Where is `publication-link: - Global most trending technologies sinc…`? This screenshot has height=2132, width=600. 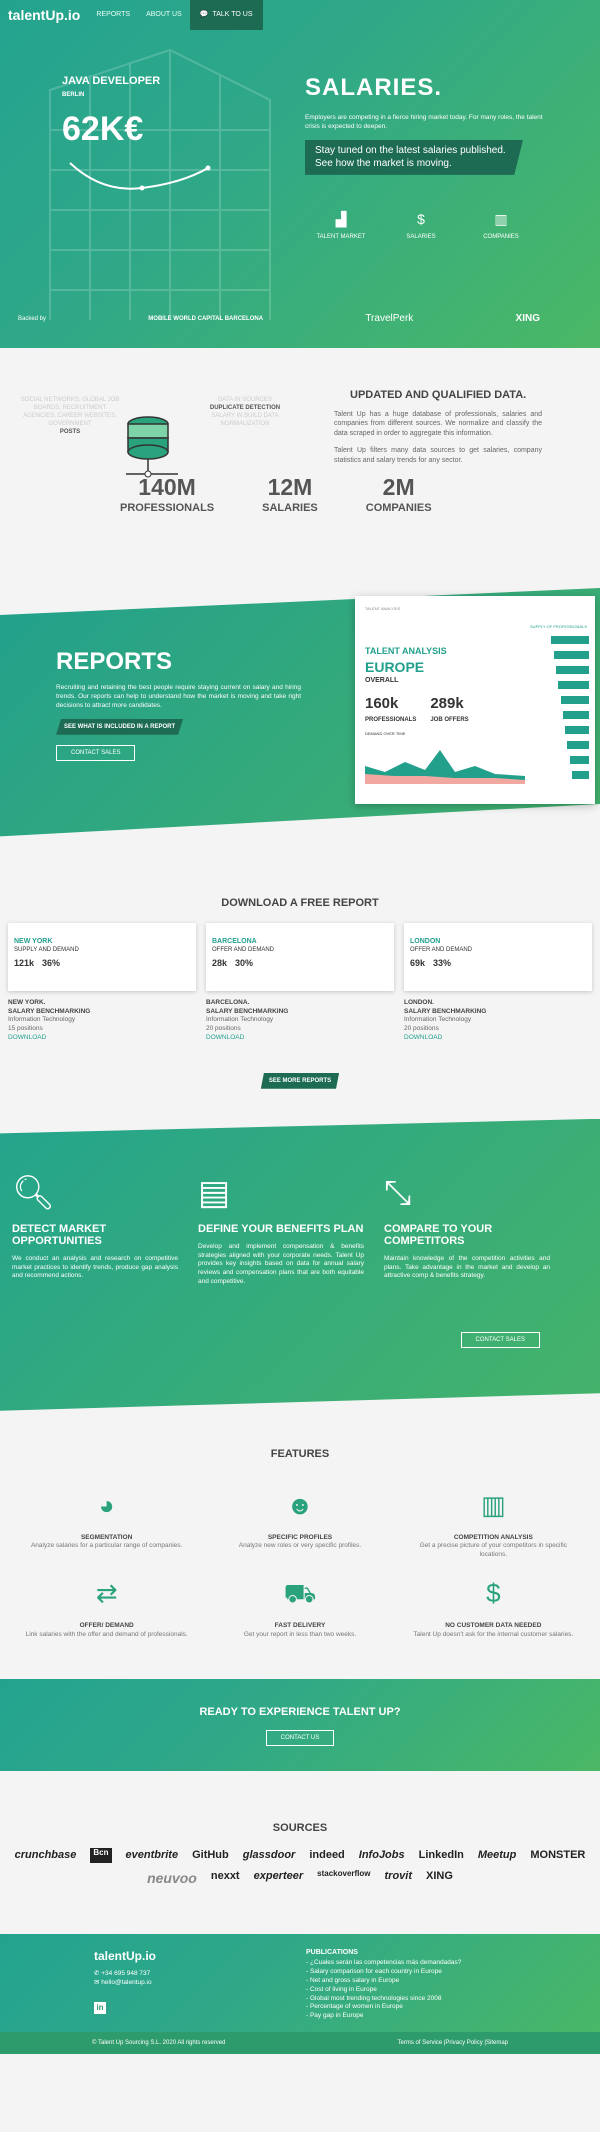 publication-link: - Global most trending technologies sinc… is located at coordinates (383, 1999).